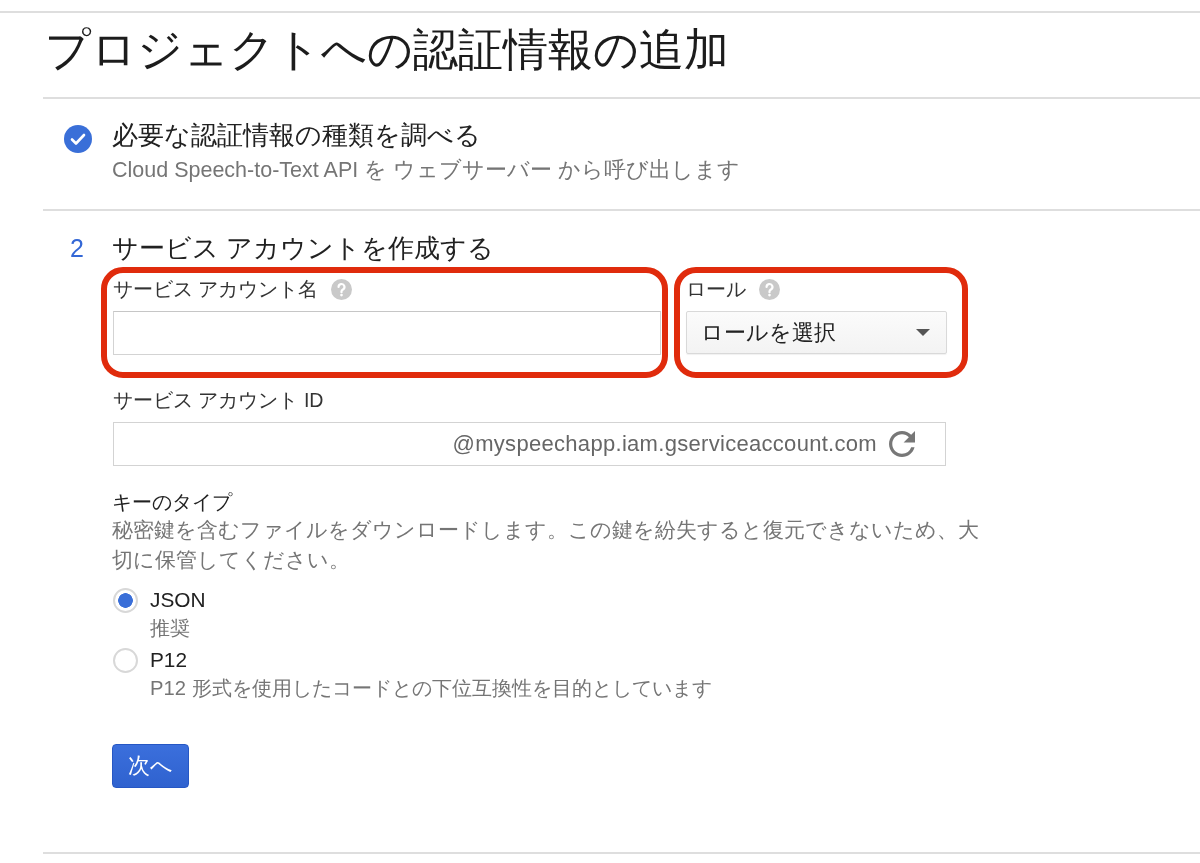 The width and height of the screenshot is (1200, 863). What do you see at coordinates (902, 444) in the screenshot?
I see `refresh-icon` at bounding box center [902, 444].